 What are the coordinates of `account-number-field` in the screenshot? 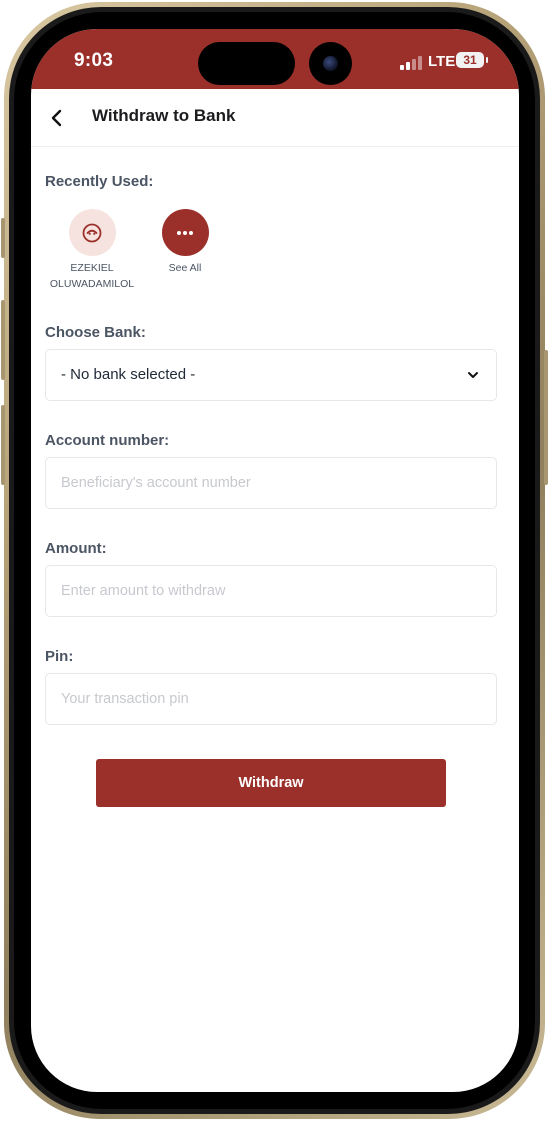 It's located at (271, 483).